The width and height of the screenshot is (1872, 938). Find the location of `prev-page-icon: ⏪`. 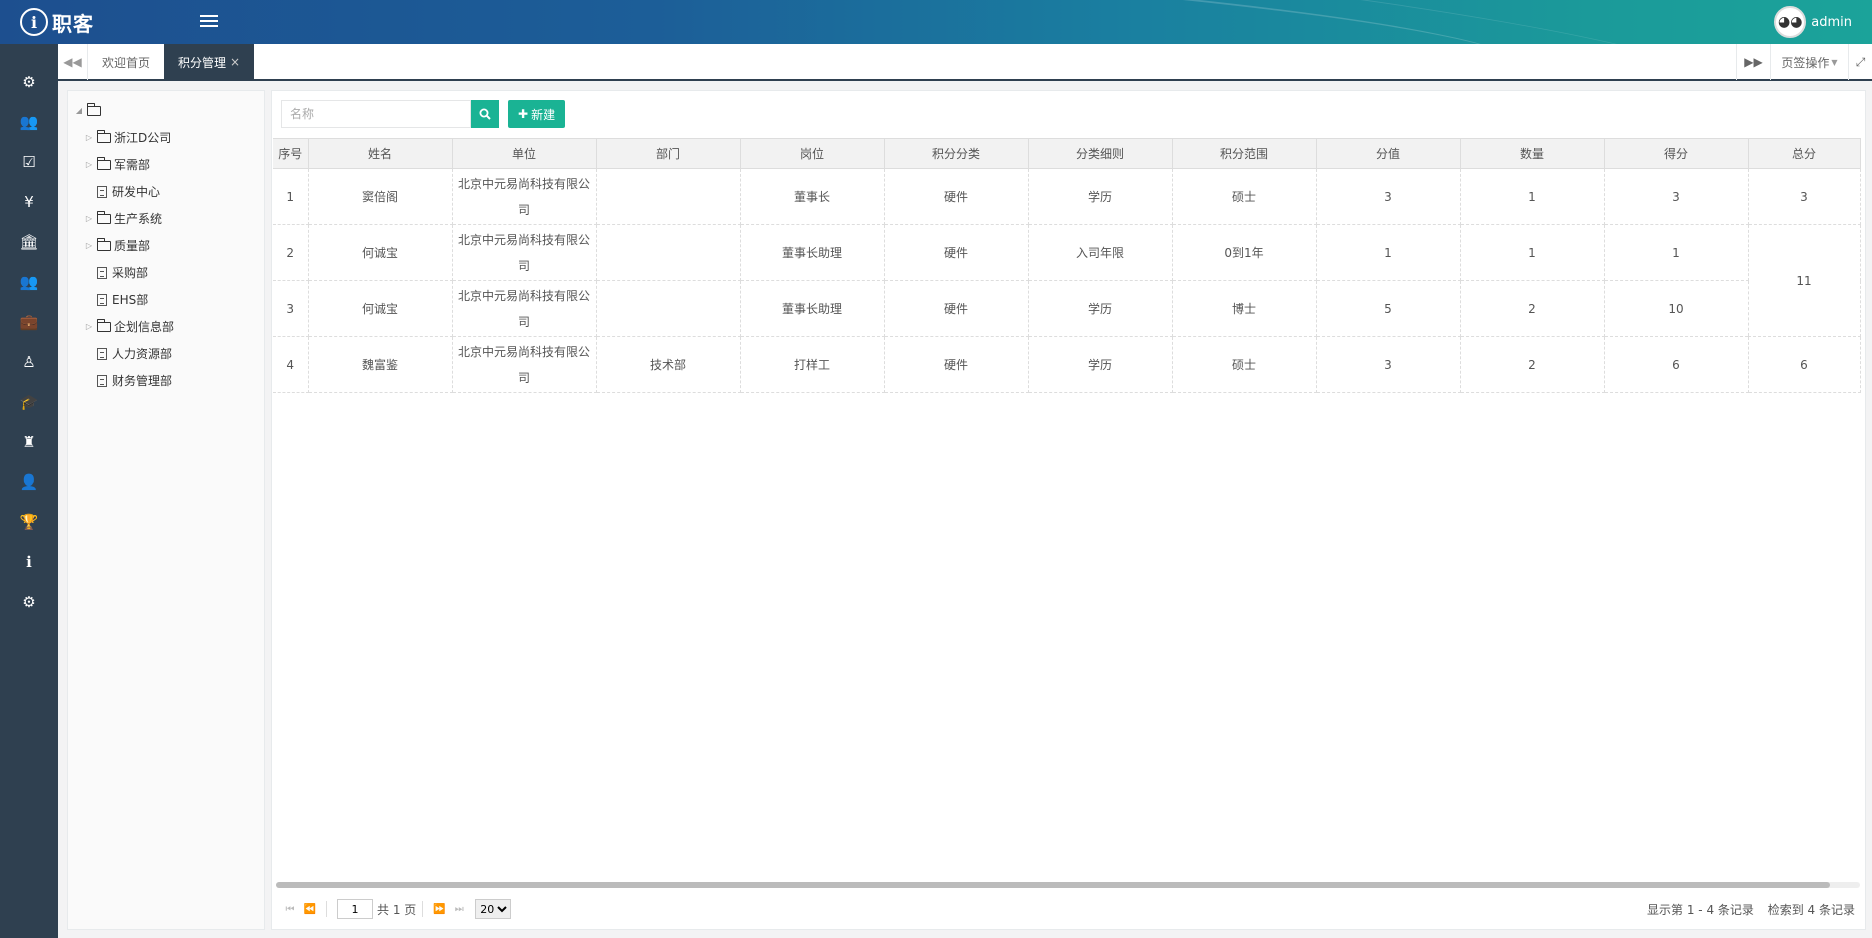

prev-page-icon: ⏪ is located at coordinates (310, 909).